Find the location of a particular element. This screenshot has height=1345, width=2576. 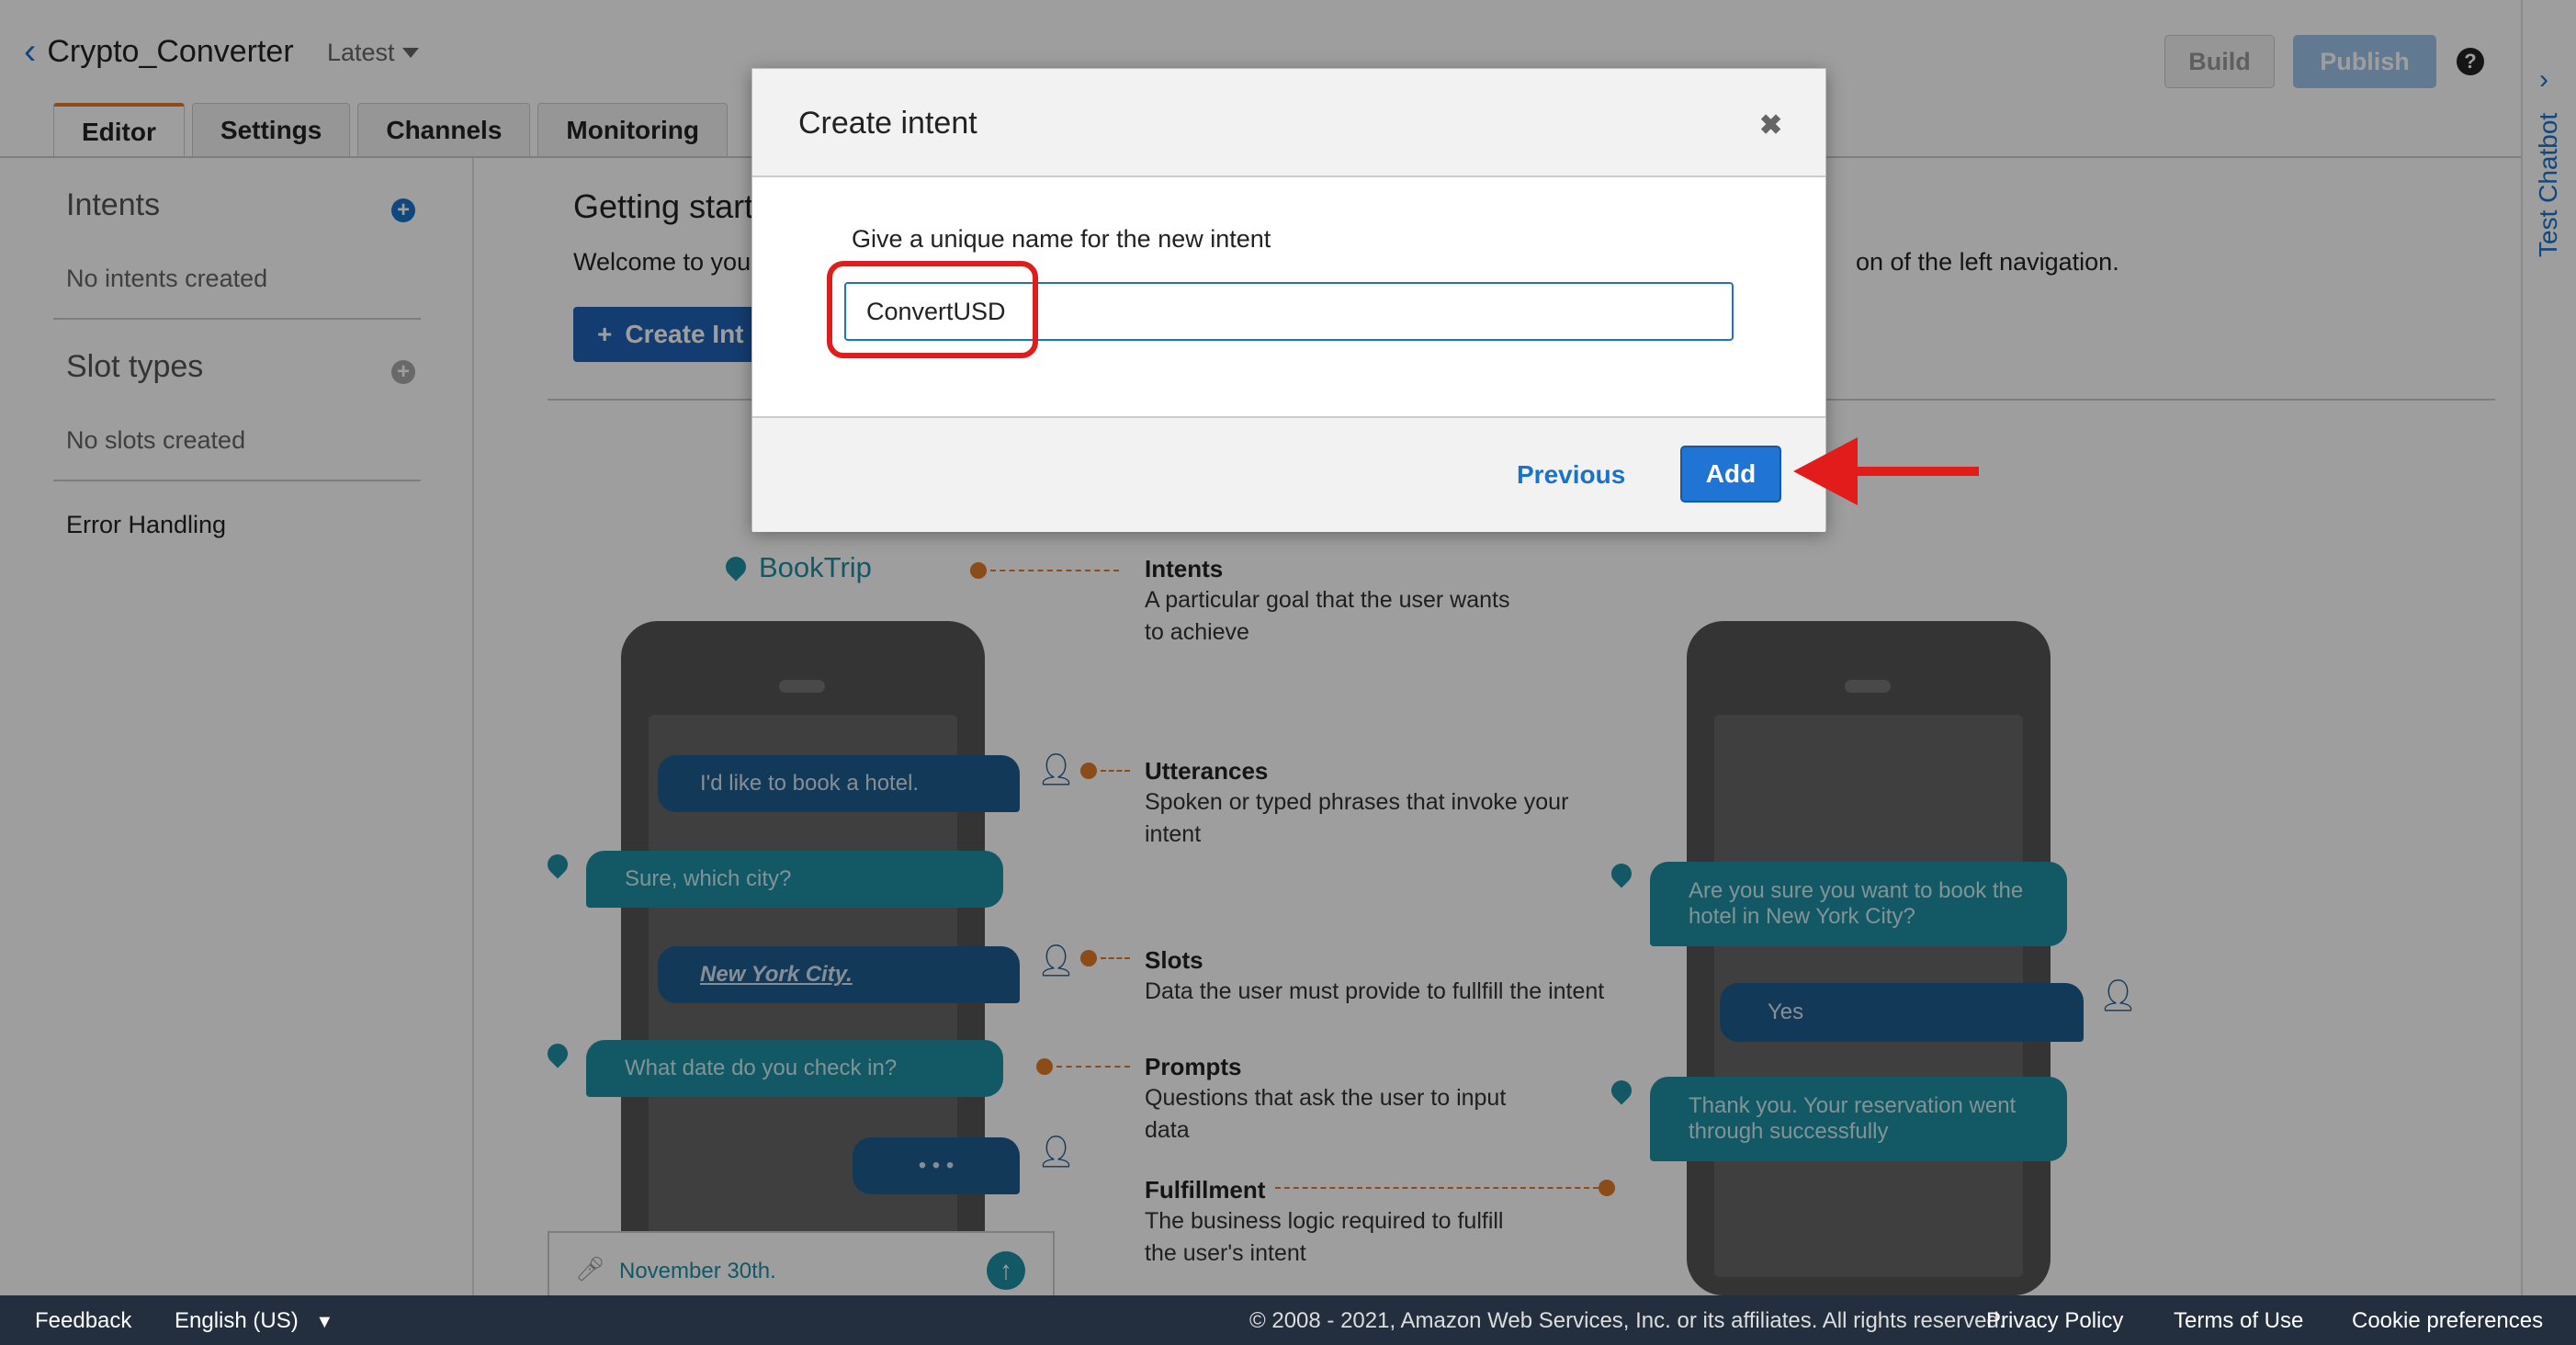

terms-of-use-link: Terms of Use is located at coordinates (2238, 1321).